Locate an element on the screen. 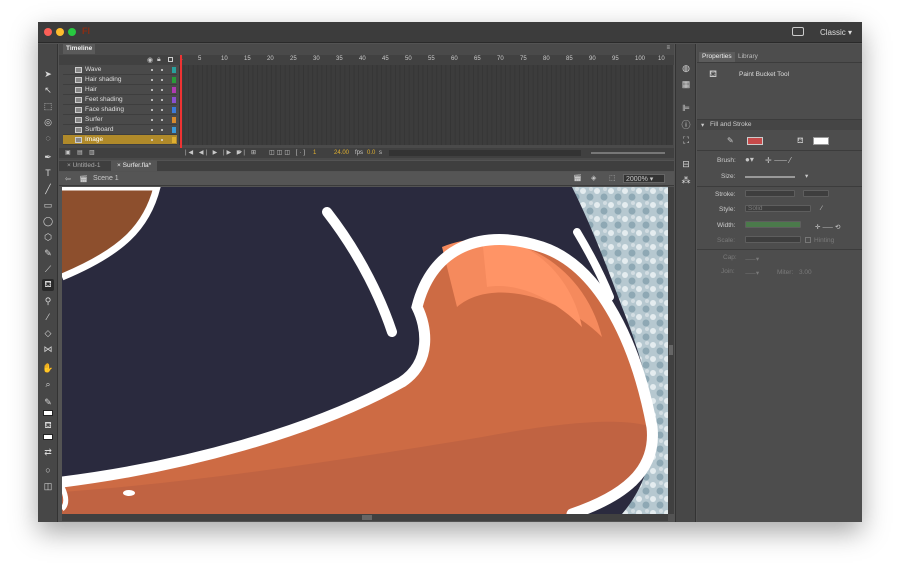 The image size is (900, 580). subselection-tool-icon: ↖ is located at coordinates (48, 90).